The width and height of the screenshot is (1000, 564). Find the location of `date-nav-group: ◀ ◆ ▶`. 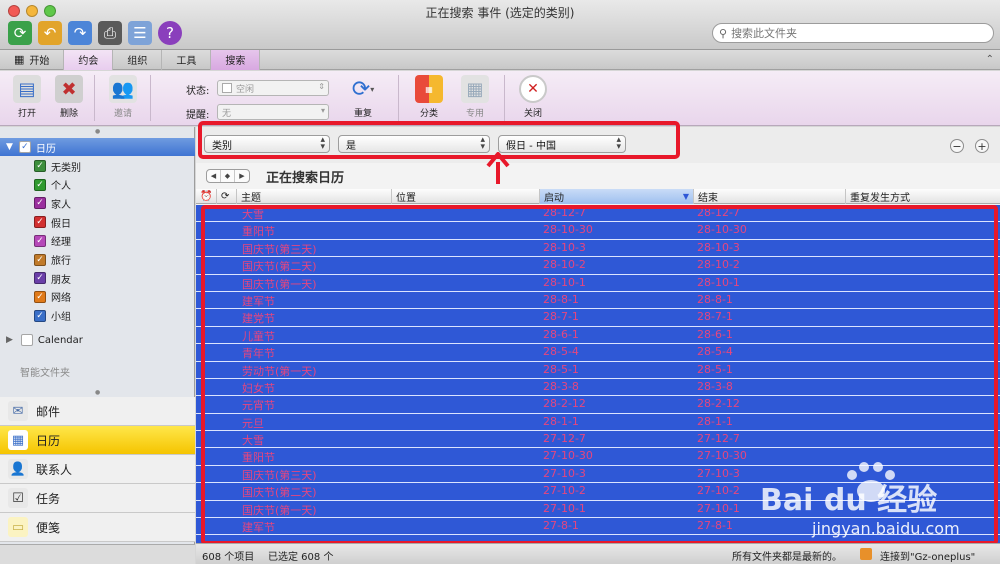

date-nav-group: ◀ ◆ ▶ is located at coordinates (228, 176).